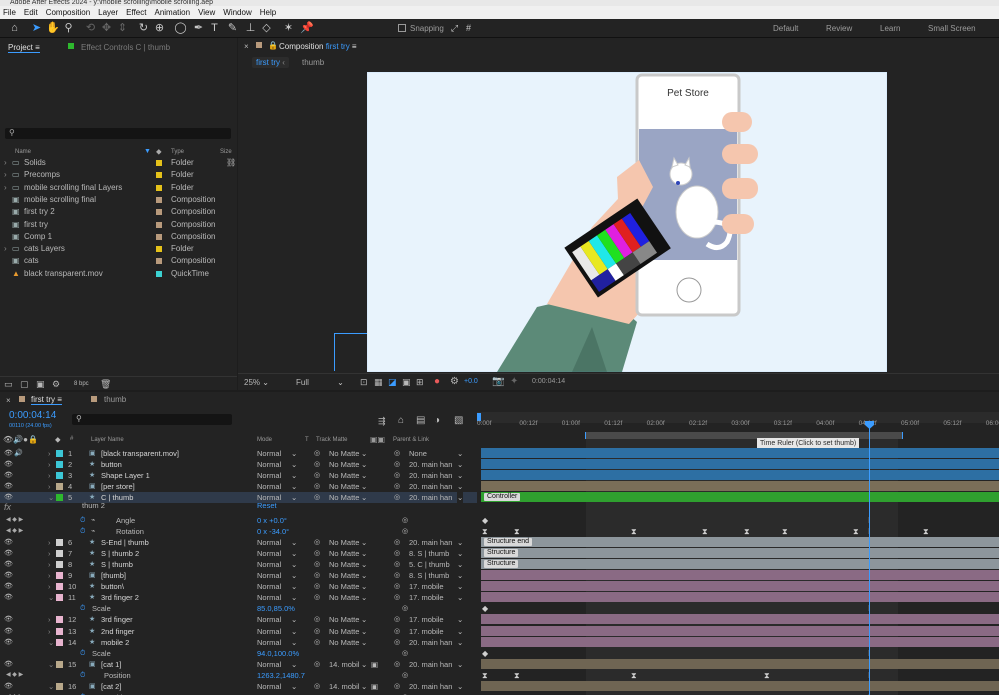 This screenshot has height=695, width=999. Describe the element at coordinates (272, 520) in the screenshot. I see `property-value: 0 x +0.0°` at that location.